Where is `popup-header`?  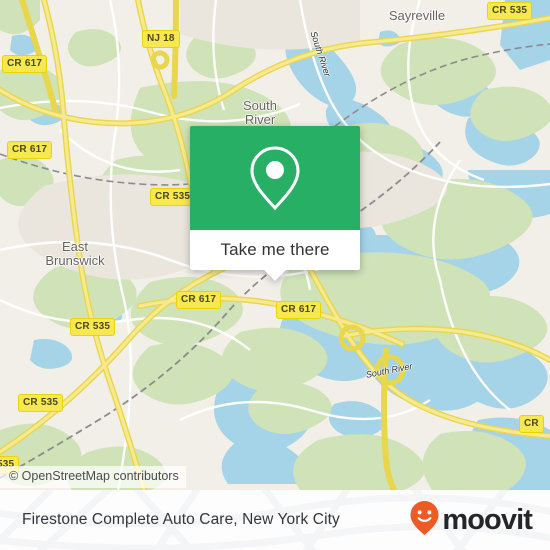
popup-header is located at coordinates (275, 178).